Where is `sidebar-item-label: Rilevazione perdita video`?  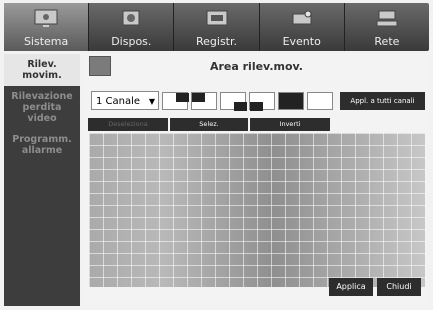 sidebar-item-label: Rilevazione perdita video is located at coordinates (42, 107).